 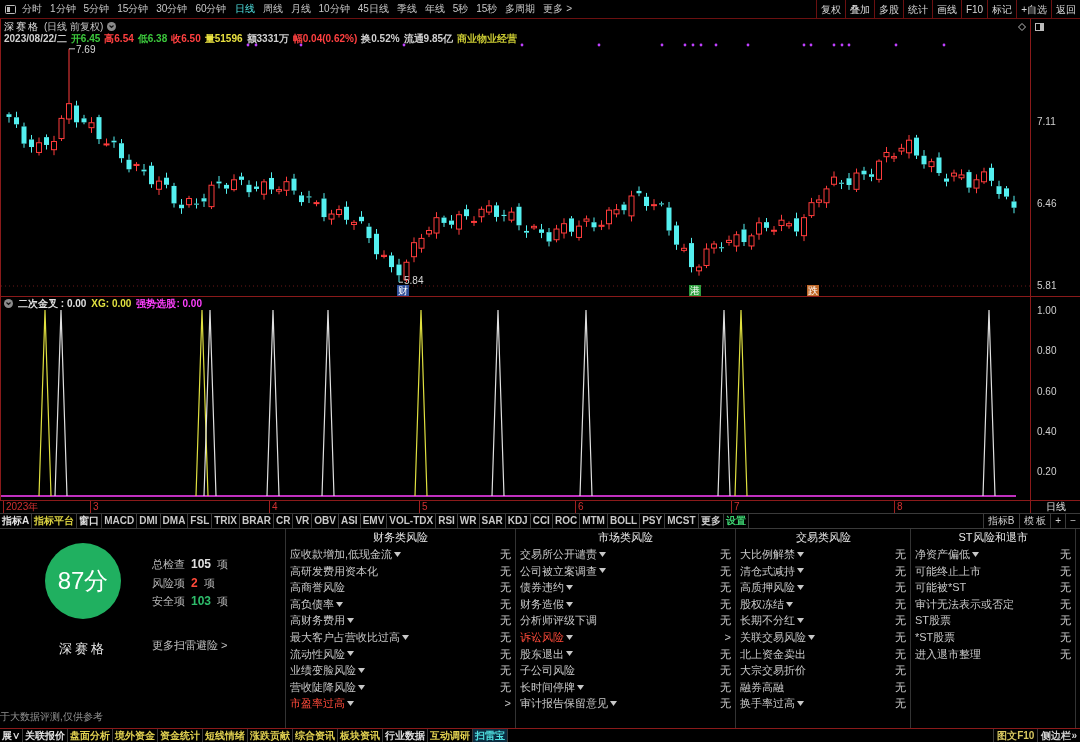 I want to click on bottom-tab: 行业数据, so click(x=405, y=735).